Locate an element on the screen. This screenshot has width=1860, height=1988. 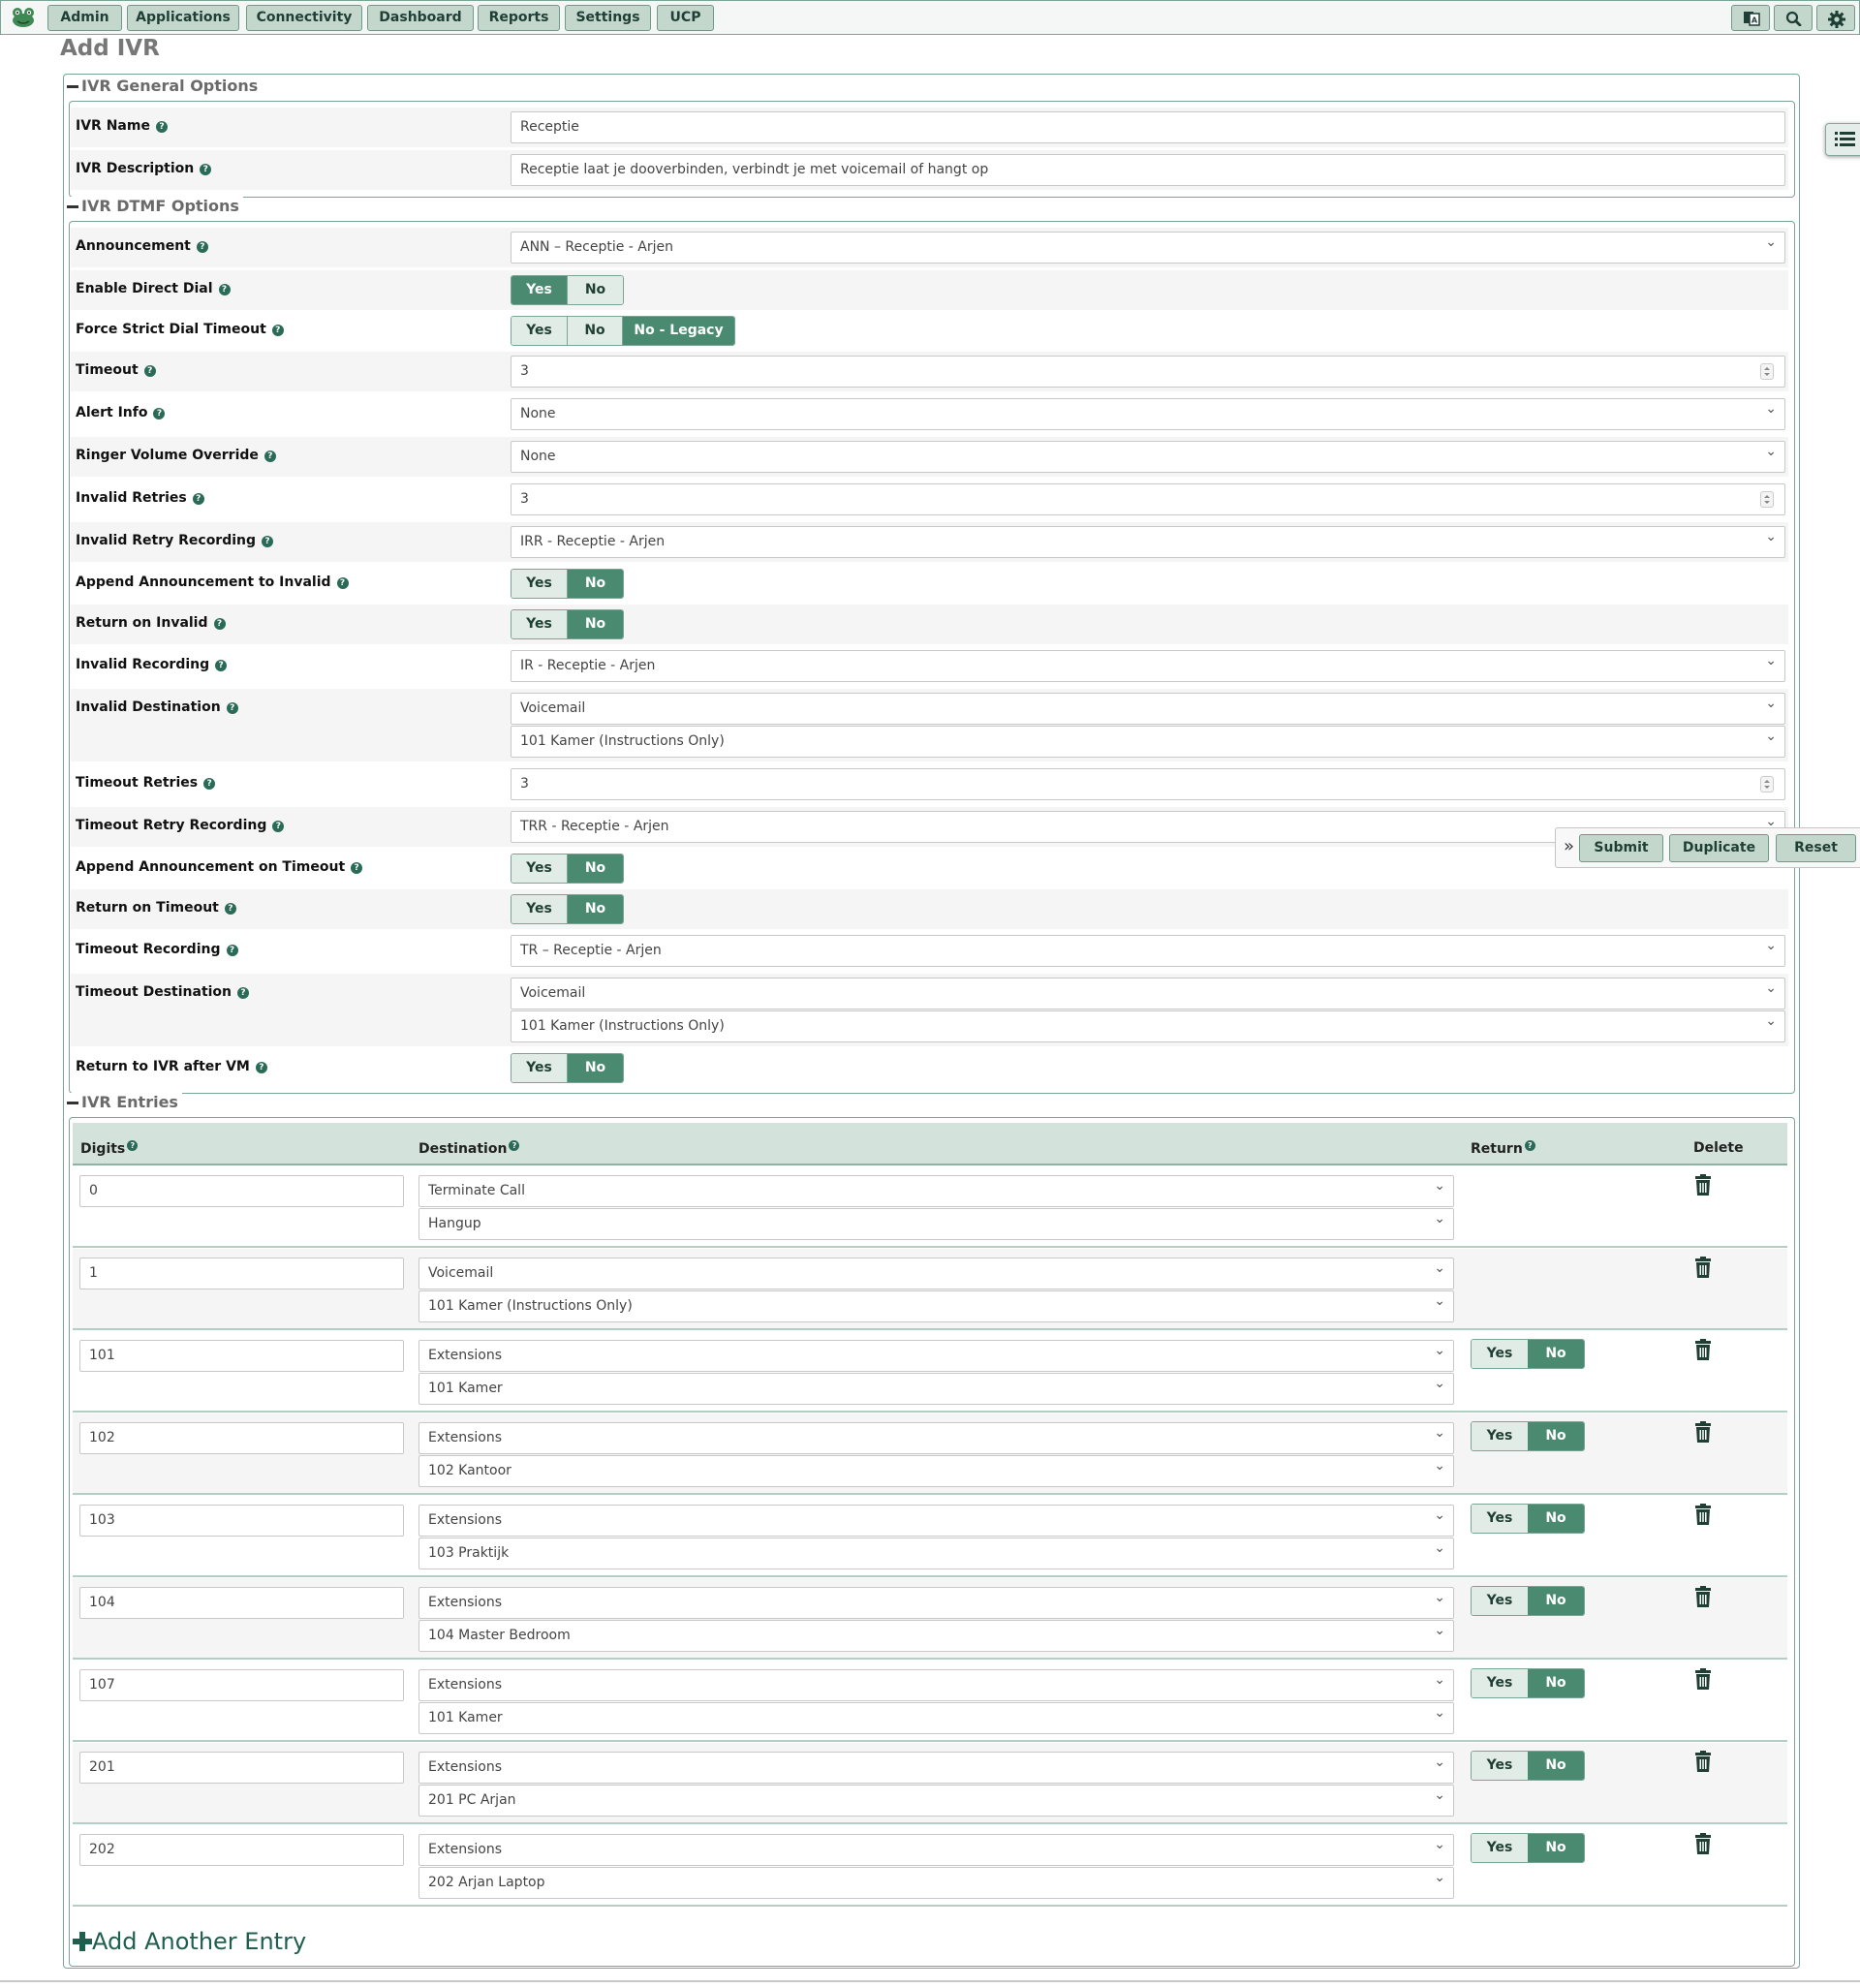
direct-dial-yes: Yes is located at coordinates (540, 290).